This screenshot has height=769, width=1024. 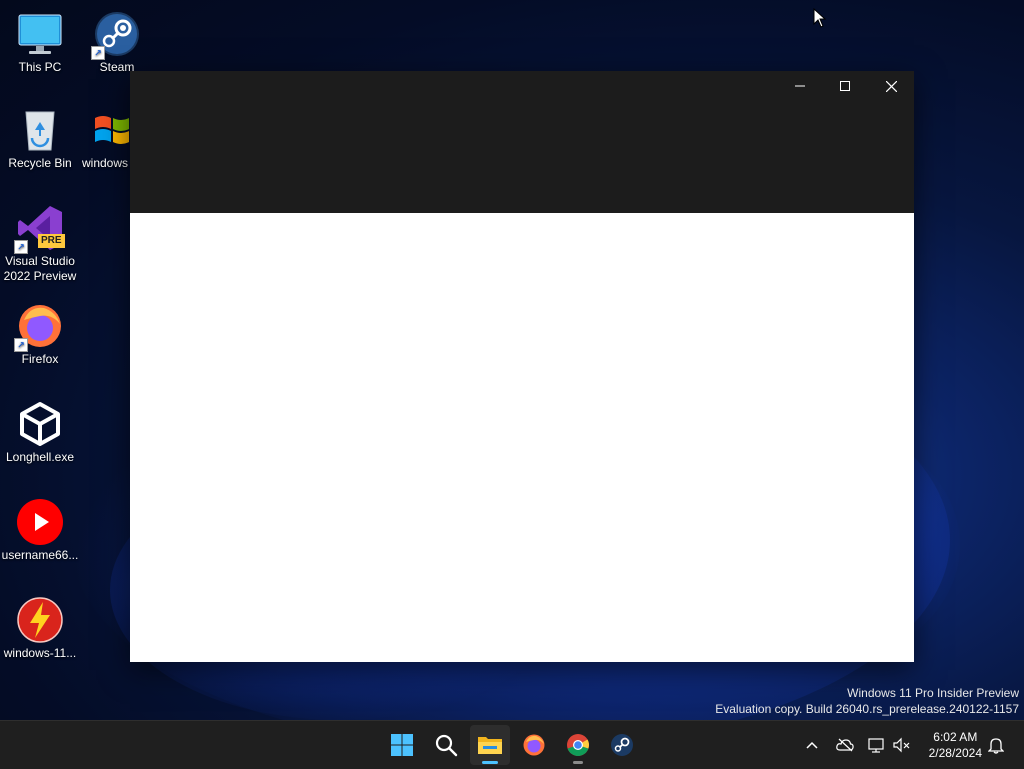 I want to click on desktop-icon-label: windows, so click(x=105, y=163).